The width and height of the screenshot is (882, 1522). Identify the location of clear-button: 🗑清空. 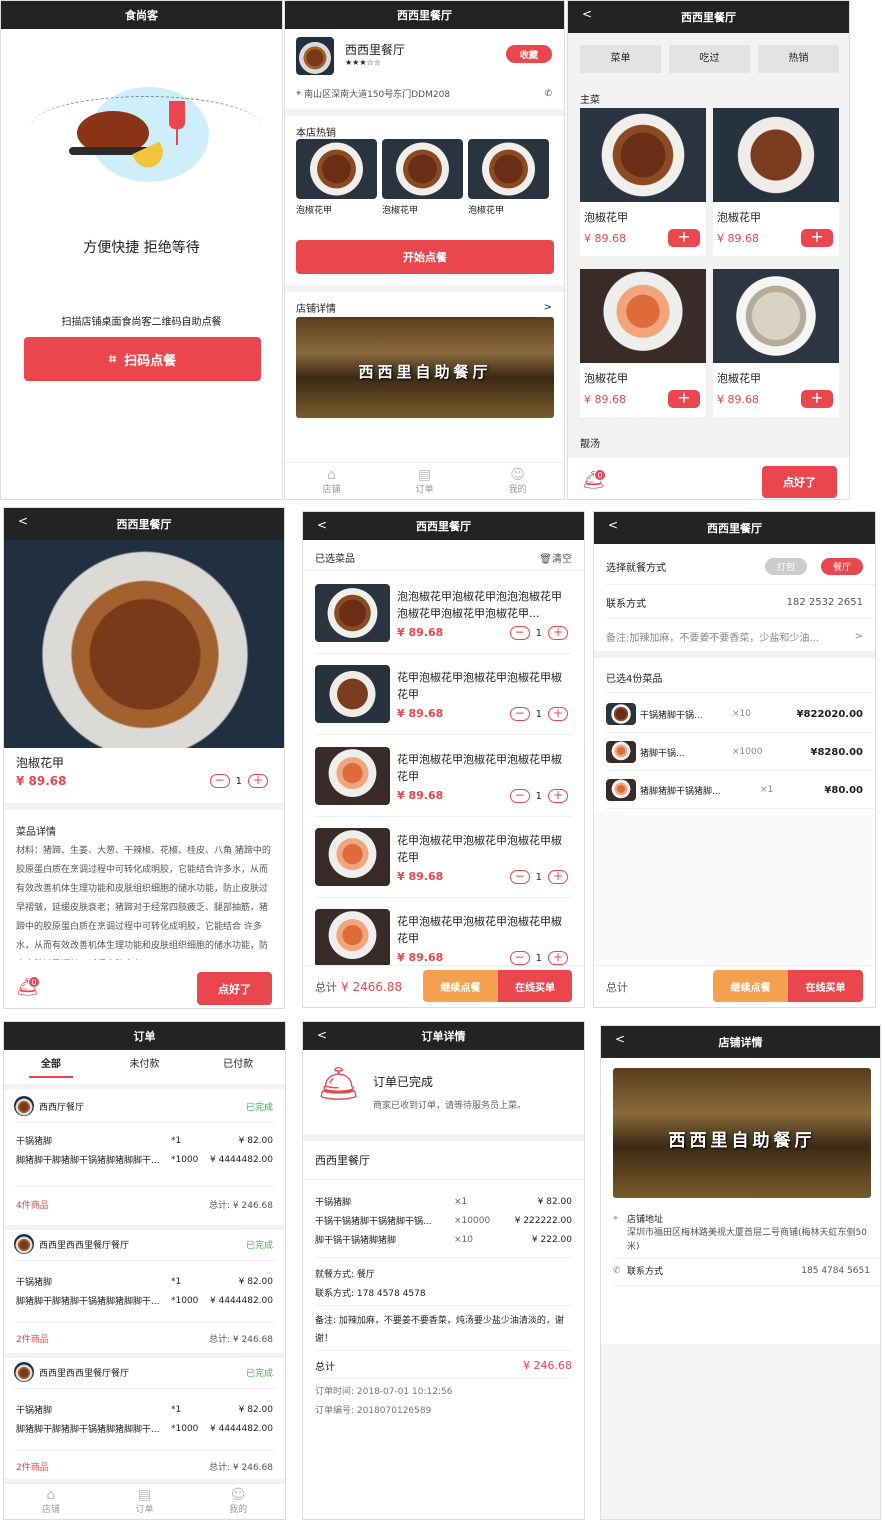
(555, 557).